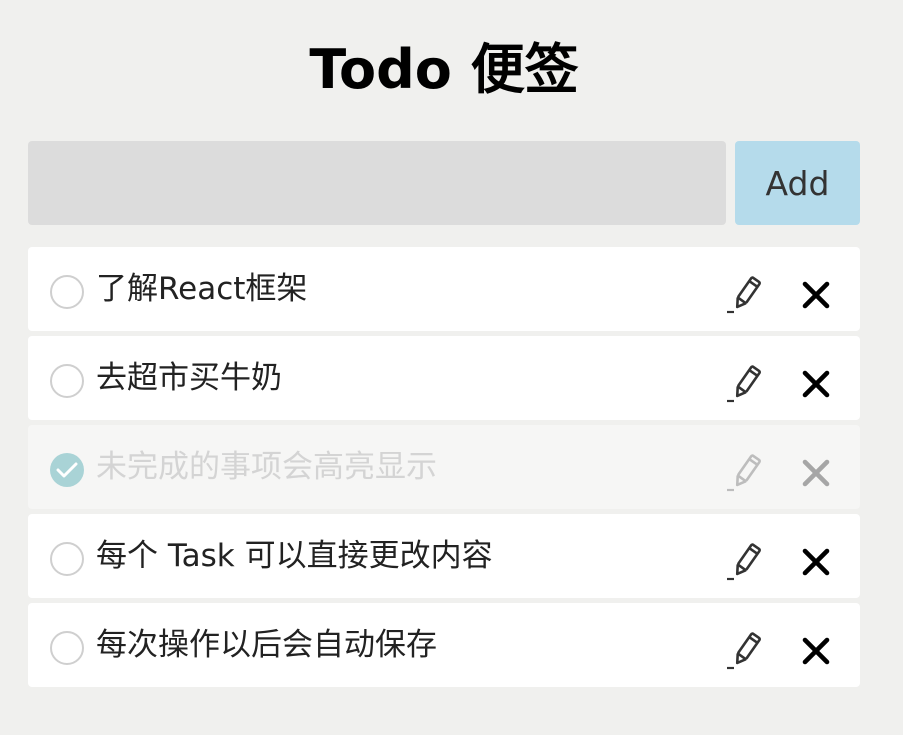 The width and height of the screenshot is (903, 735). I want to click on todo-label: 了解React框架, so click(201, 289).